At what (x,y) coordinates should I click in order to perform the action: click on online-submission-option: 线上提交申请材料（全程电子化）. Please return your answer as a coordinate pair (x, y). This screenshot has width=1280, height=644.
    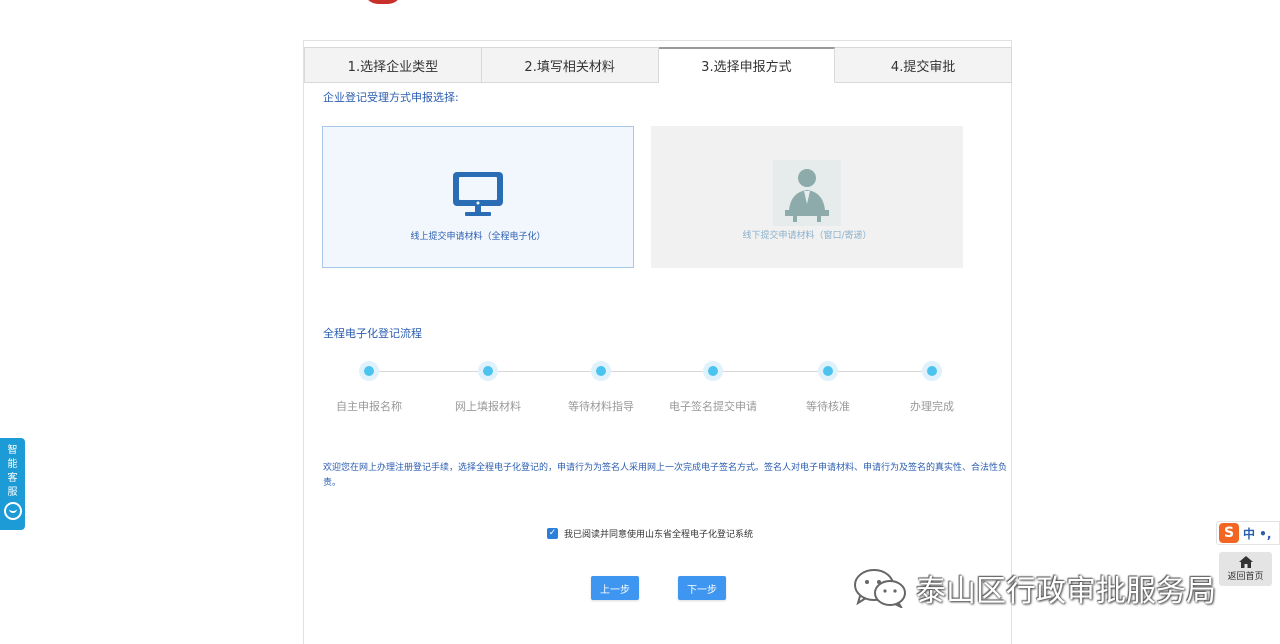
    Looking at the image, I should click on (478, 197).